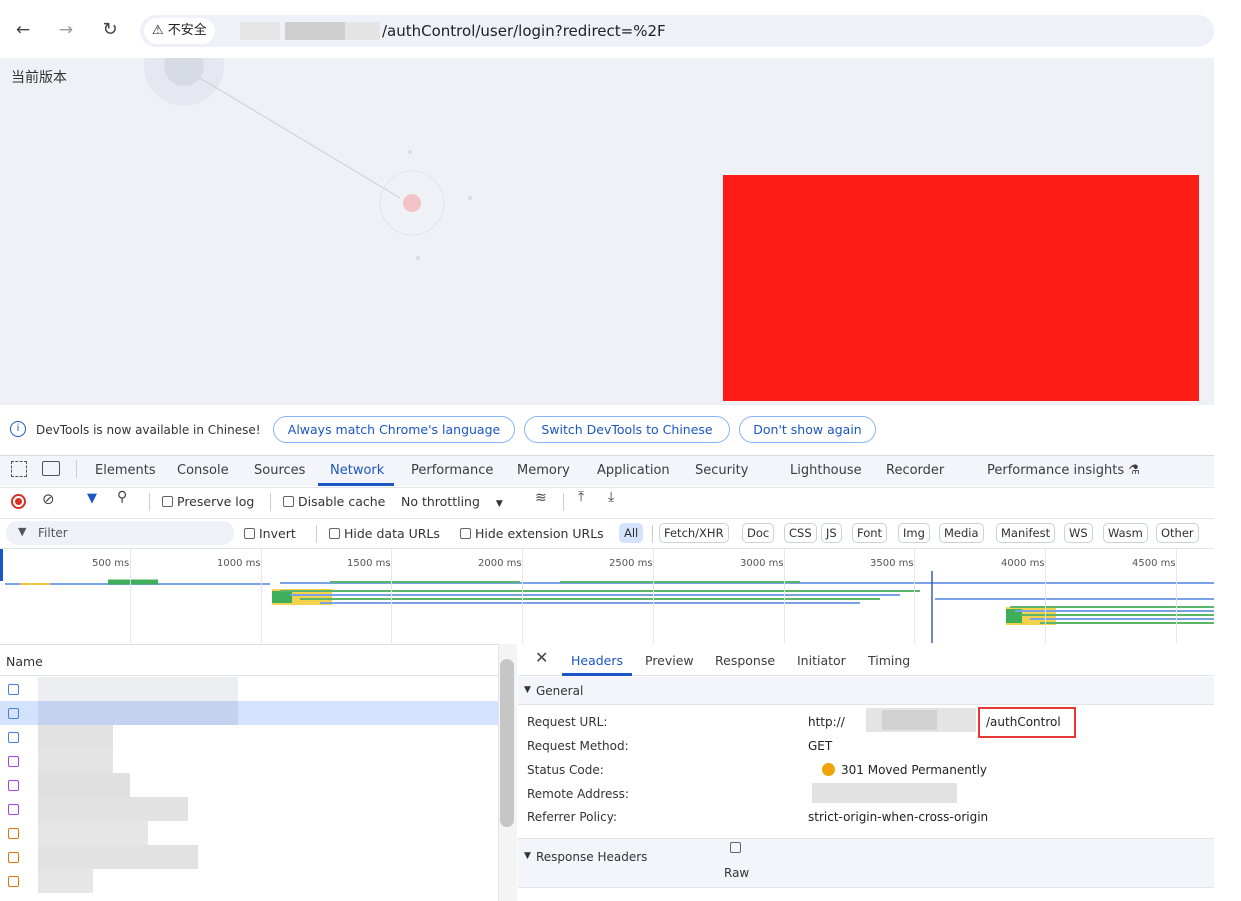 The image size is (1241, 901). What do you see at coordinates (111, 563) in the screenshot?
I see `timeline-tick: 500 ms` at bounding box center [111, 563].